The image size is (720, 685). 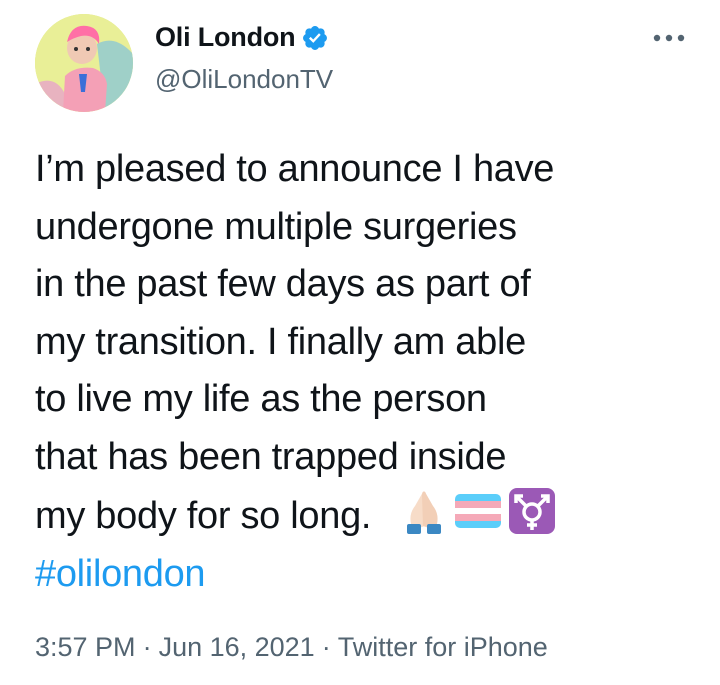 What do you see at coordinates (669, 38) in the screenshot?
I see `more-options-icon` at bounding box center [669, 38].